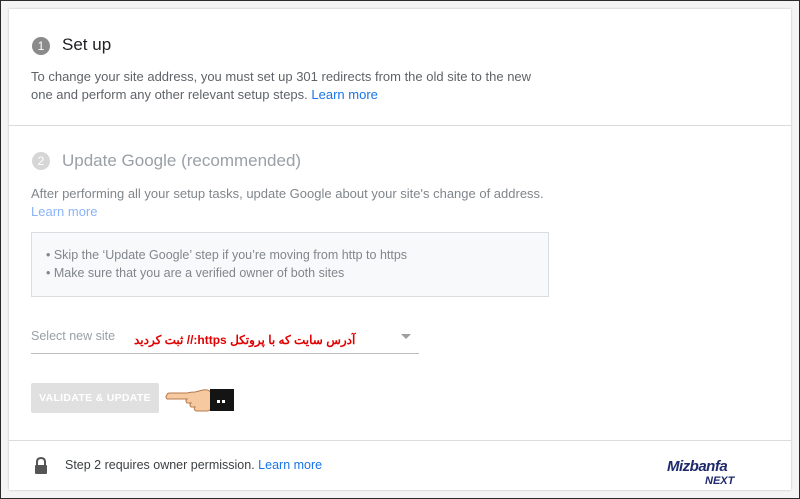 This screenshot has height=499, width=800. What do you see at coordinates (87, 44) in the screenshot?
I see `step-1-title: Set up` at bounding box center [87, 44].